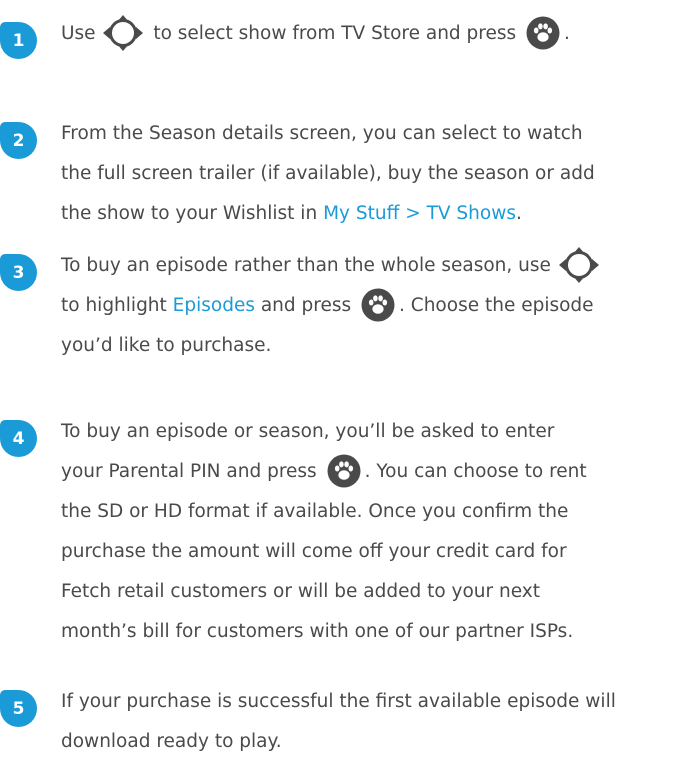  What do you see at coordinates (475, 471) in the screenshot?
I see `text-run: . You can choose to rent` at bounding box center [475, 471].